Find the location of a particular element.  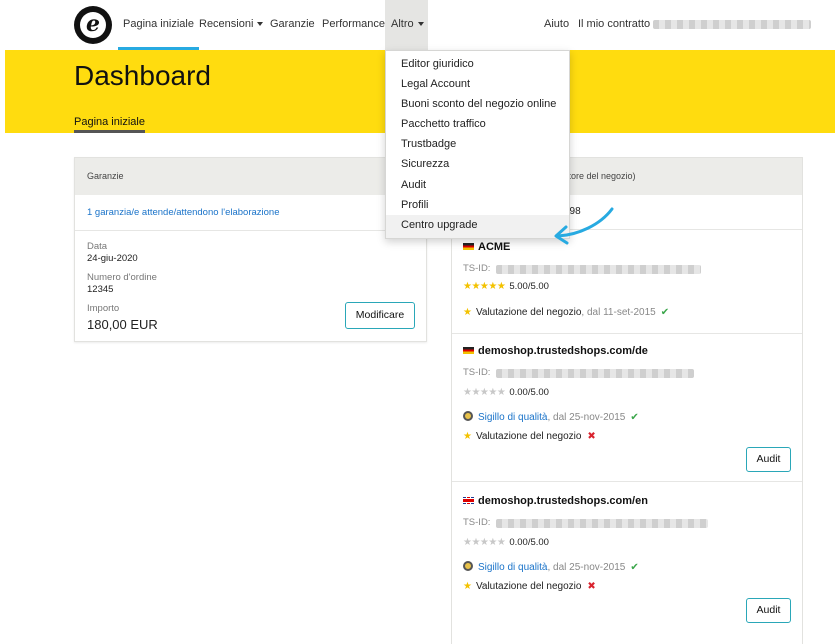

date-value: 24-giu-2020 is located at coordinates (112, 258).